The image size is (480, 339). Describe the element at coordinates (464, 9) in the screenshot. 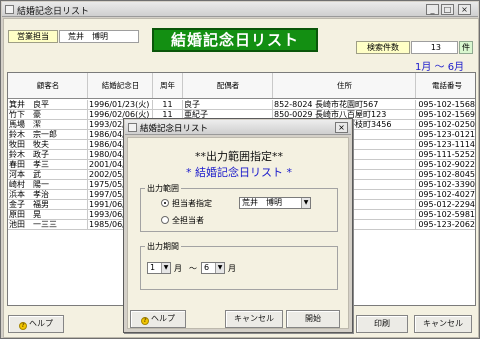

I see `close-button: ×` at that location.